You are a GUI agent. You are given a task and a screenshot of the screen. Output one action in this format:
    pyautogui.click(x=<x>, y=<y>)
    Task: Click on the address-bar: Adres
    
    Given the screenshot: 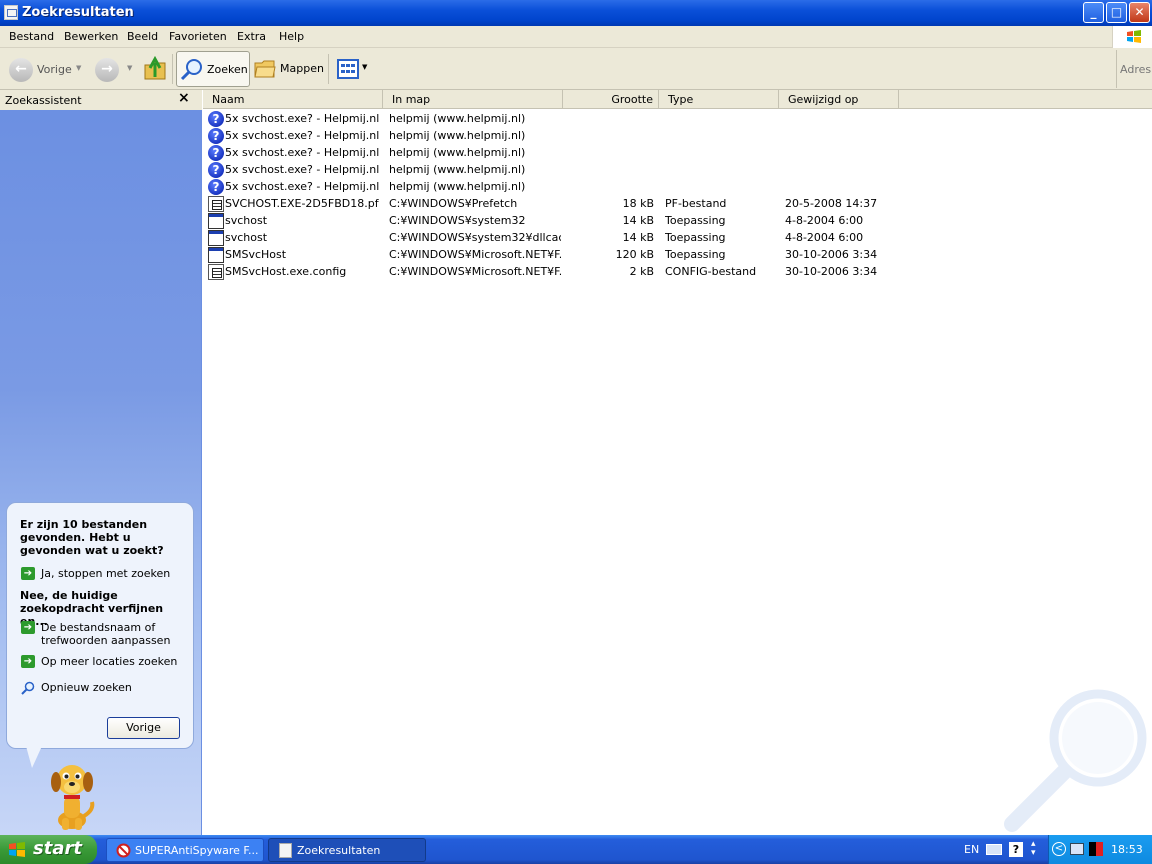 What is the action you would take?
    pyautogui.click(x=1134, y=69)
    